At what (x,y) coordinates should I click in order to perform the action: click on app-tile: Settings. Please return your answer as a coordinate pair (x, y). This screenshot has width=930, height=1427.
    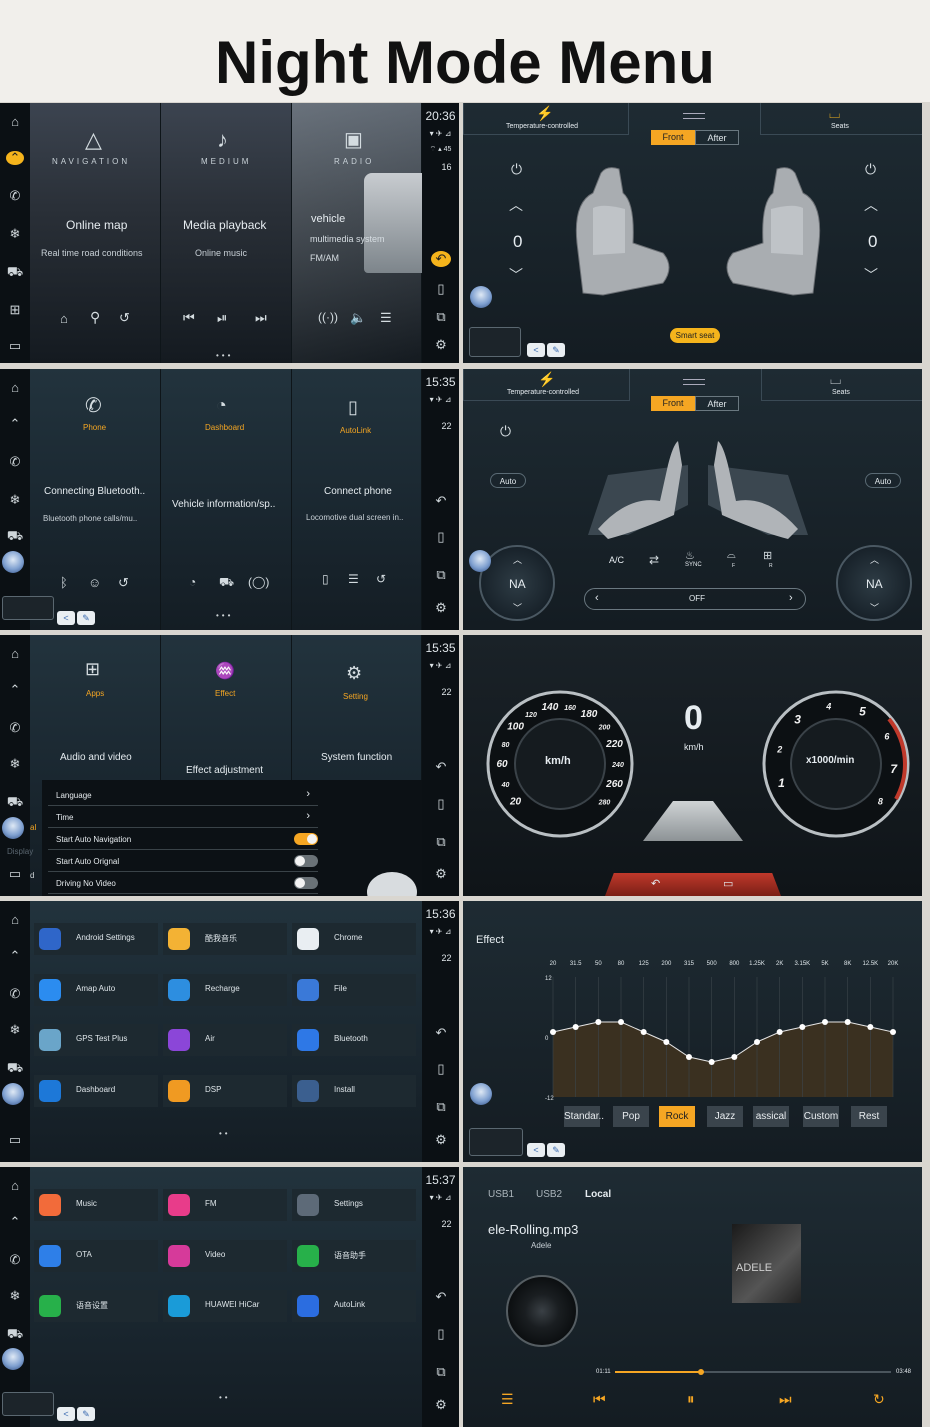
    Looking at the image, I should click on (354, 1205).